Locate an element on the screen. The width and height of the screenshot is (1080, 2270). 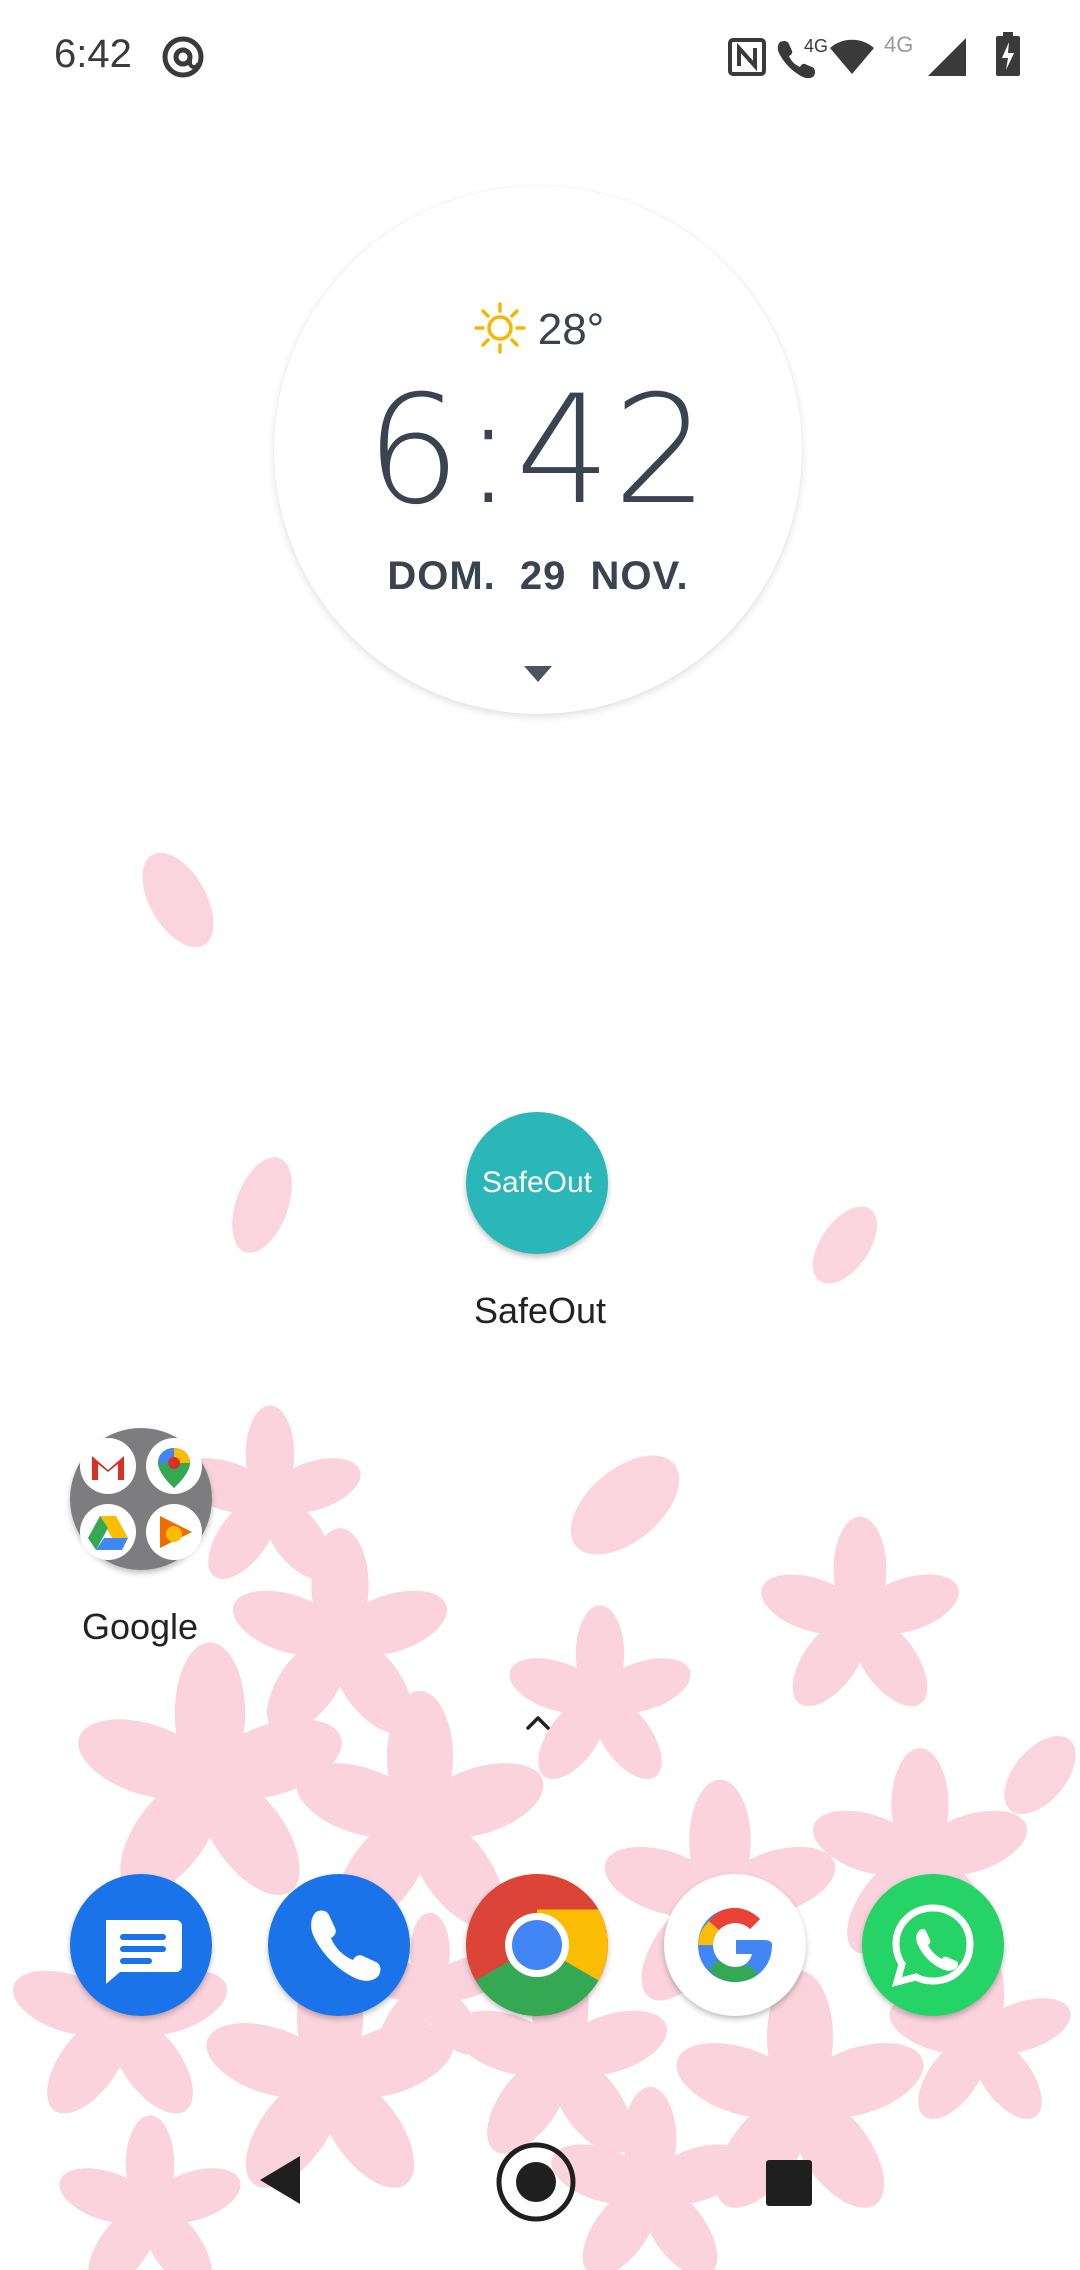
safeout-app-label: SafeOut is located at coordinates (540, 1310).